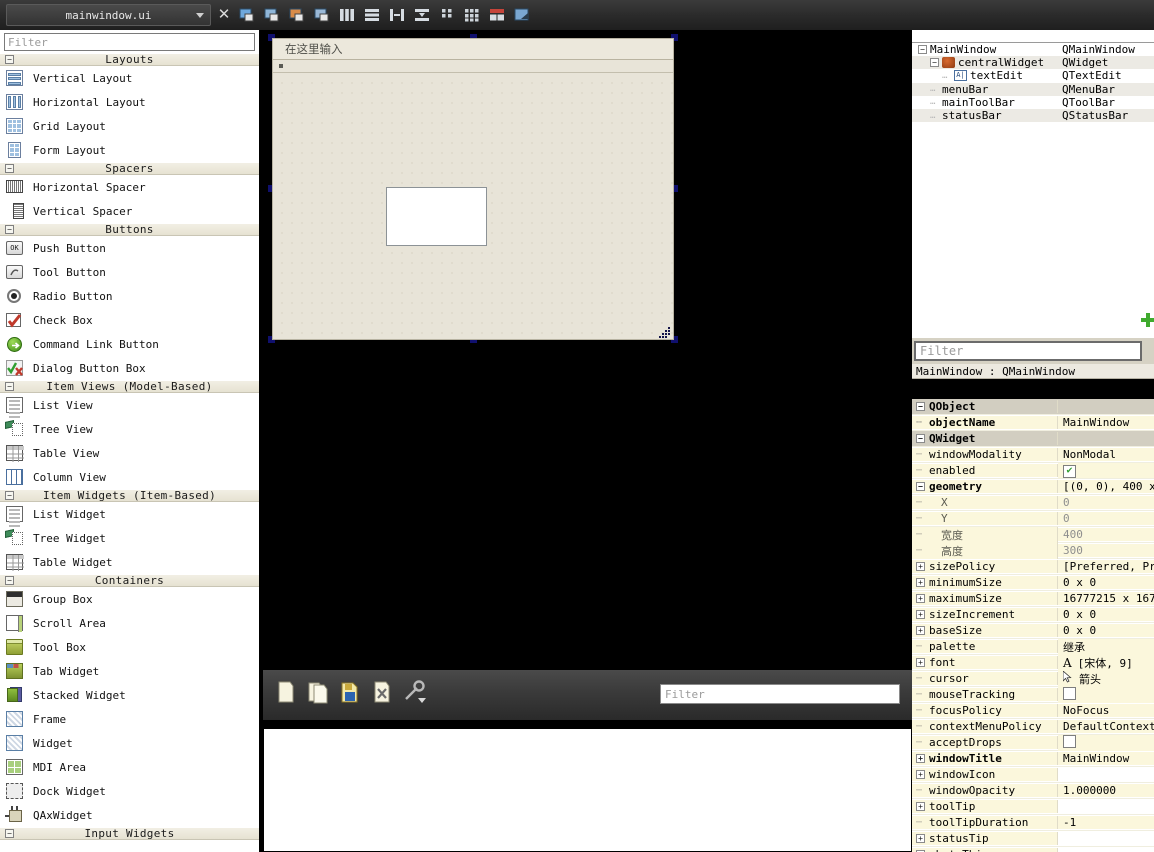  What do you see at coordinates (1033, 63) in the screenshot?
I see `object-inspector-row: − centralWidget QWidget` at bounding box center [1033, 63].